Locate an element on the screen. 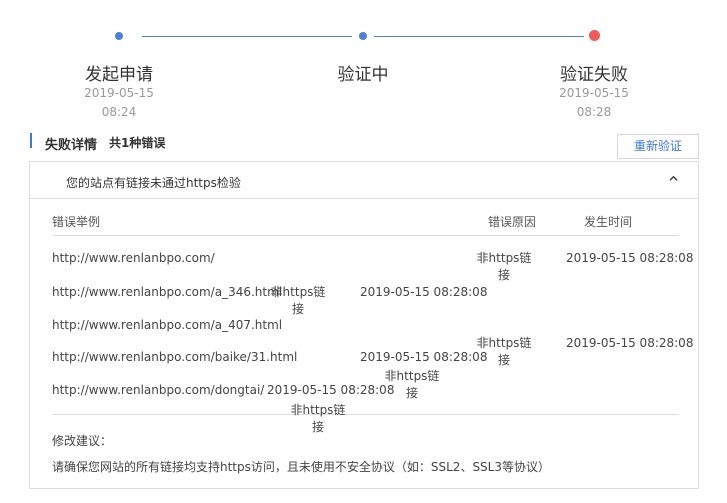 The width and height of the screenshot is (727, 503). error-url: http://www.renlanbpo.com/a_407.html is located at coordinates (167, 325).